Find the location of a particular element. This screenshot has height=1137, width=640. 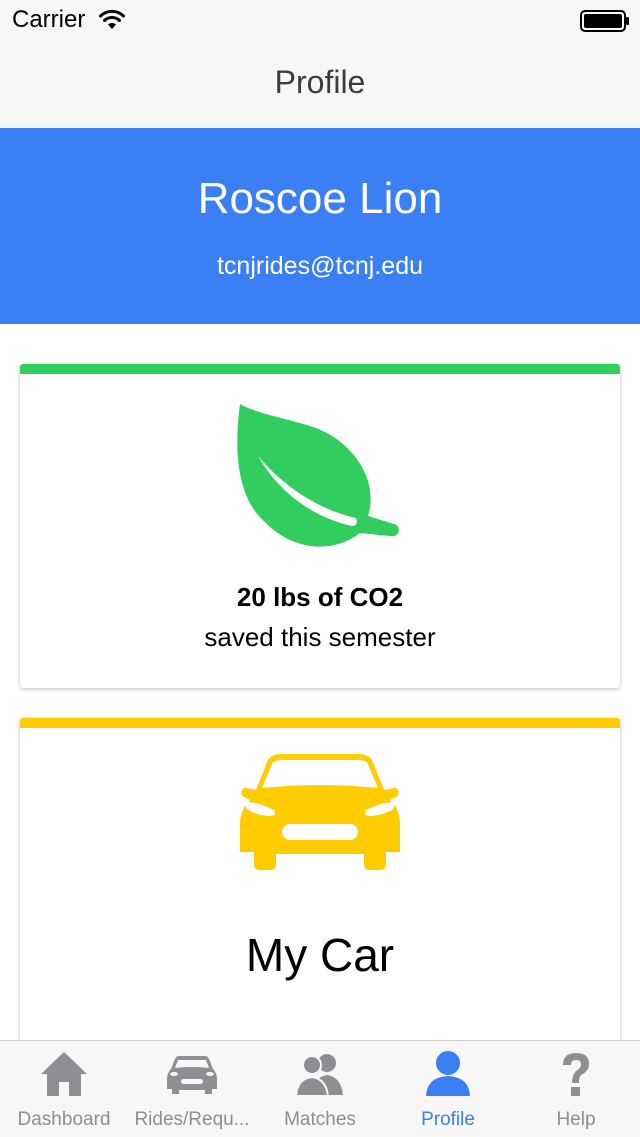

tab-dashboard: Dashboard is located at coordinates (64, 1089).